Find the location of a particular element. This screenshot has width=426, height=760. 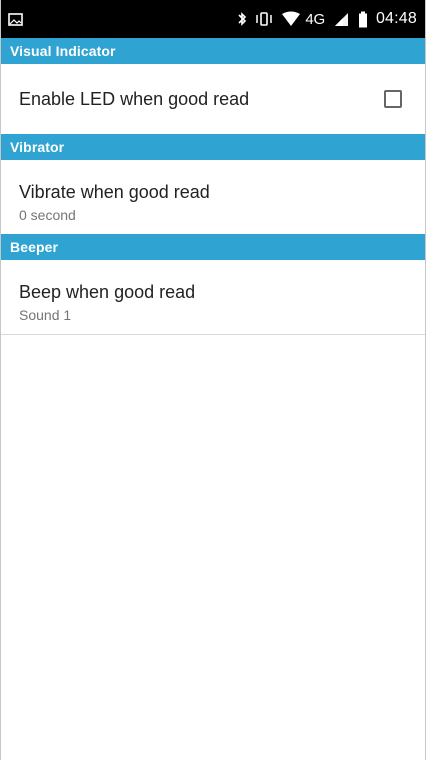

section-header-beeper: Beeper is located at coordinates (213, 247).